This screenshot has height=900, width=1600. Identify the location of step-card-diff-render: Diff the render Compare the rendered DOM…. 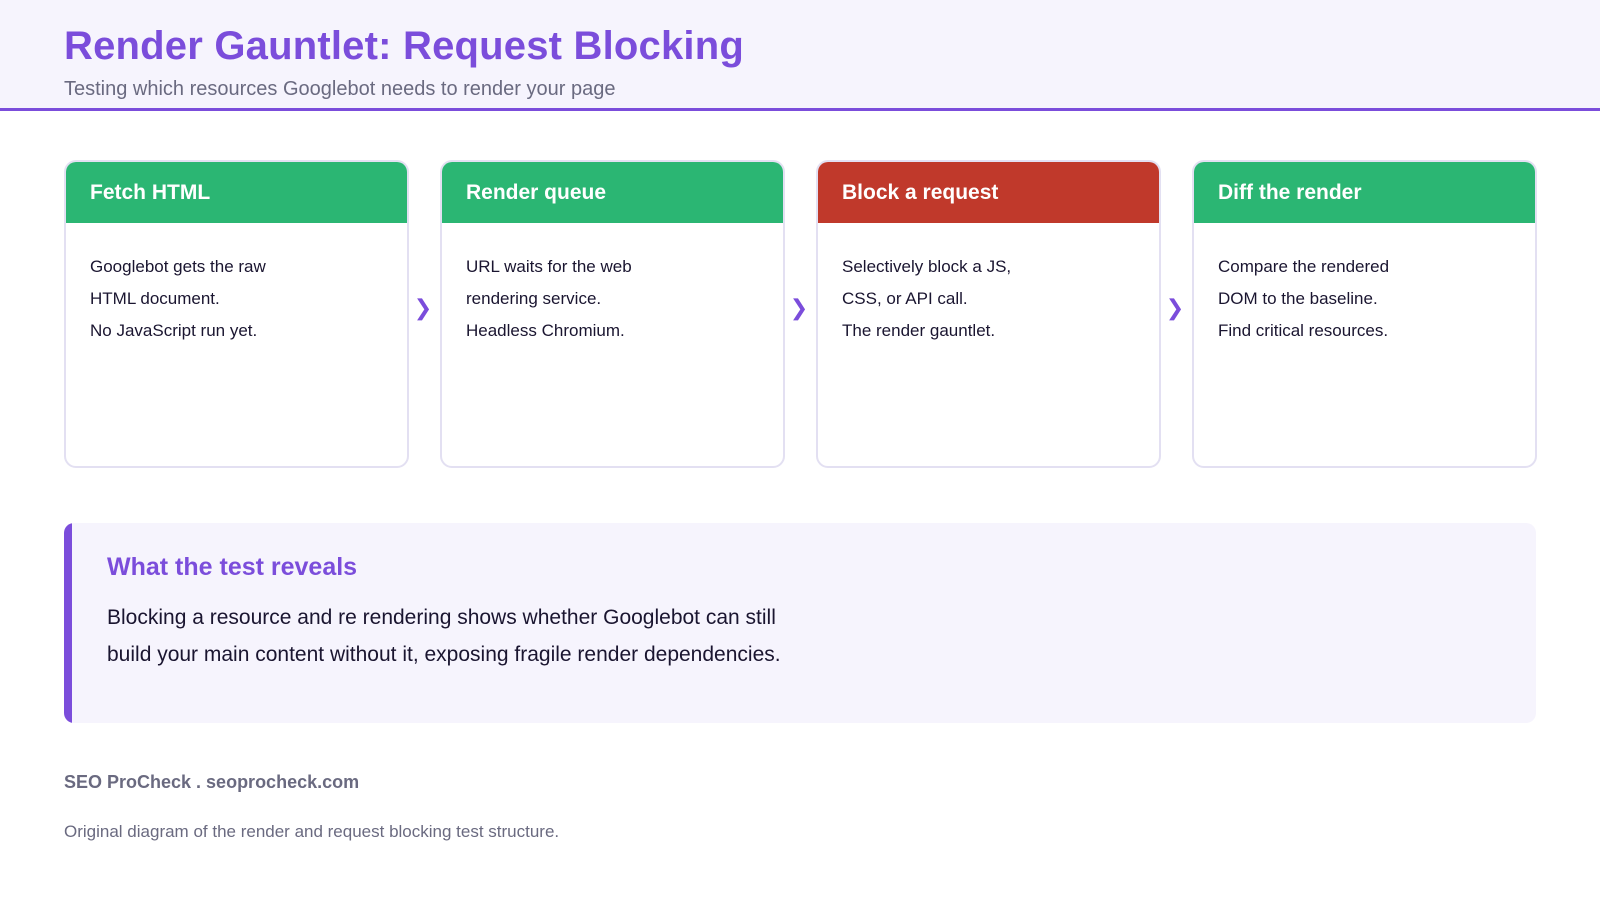
(1364, 314).